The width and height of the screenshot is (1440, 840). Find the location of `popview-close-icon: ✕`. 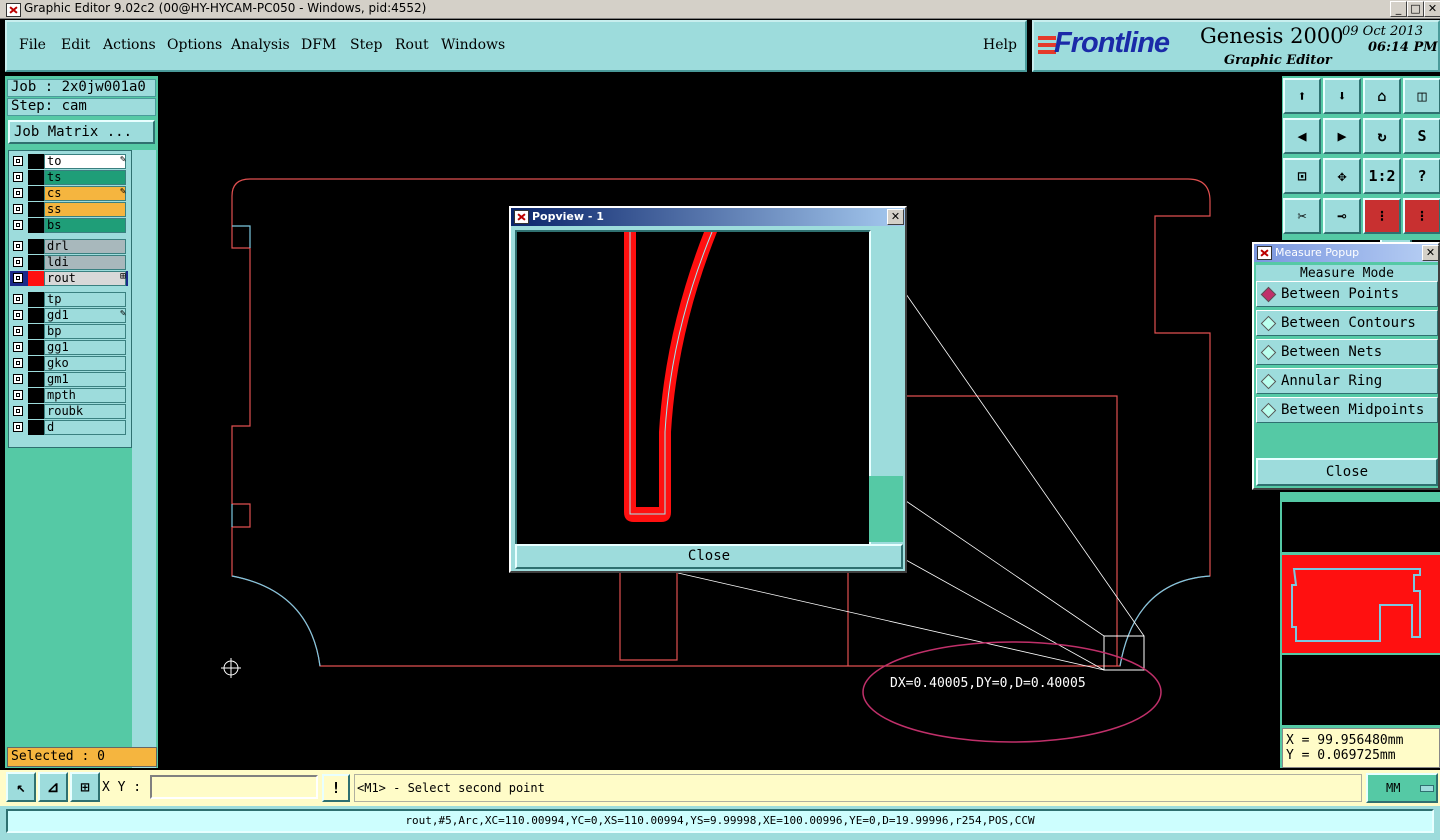

popview-close-icon: ✕ is located at coordinates (895, 217).